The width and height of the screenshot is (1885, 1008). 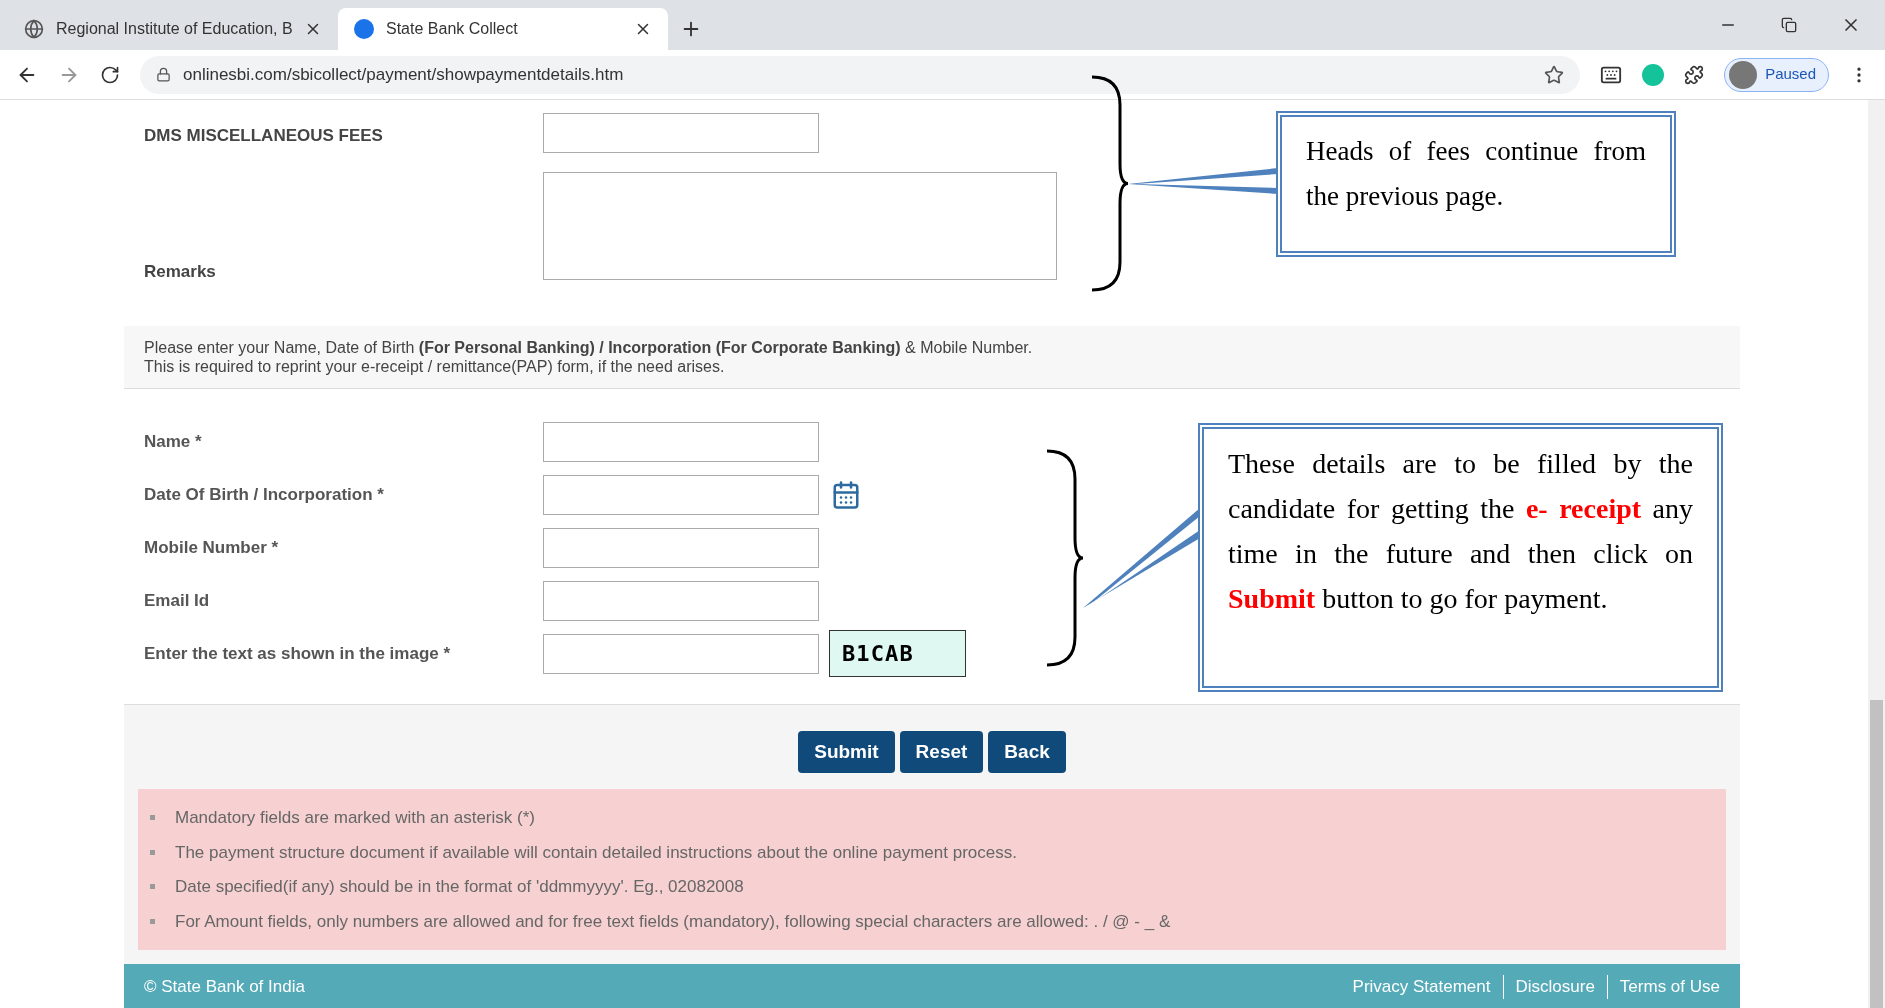 What do you see at coordinates (403, 74) in the screenshot?
I see `url-text: onlinesbi.com/sbicollect/payment/showpaymentdetails.htm` at bounding box center [403, 74].